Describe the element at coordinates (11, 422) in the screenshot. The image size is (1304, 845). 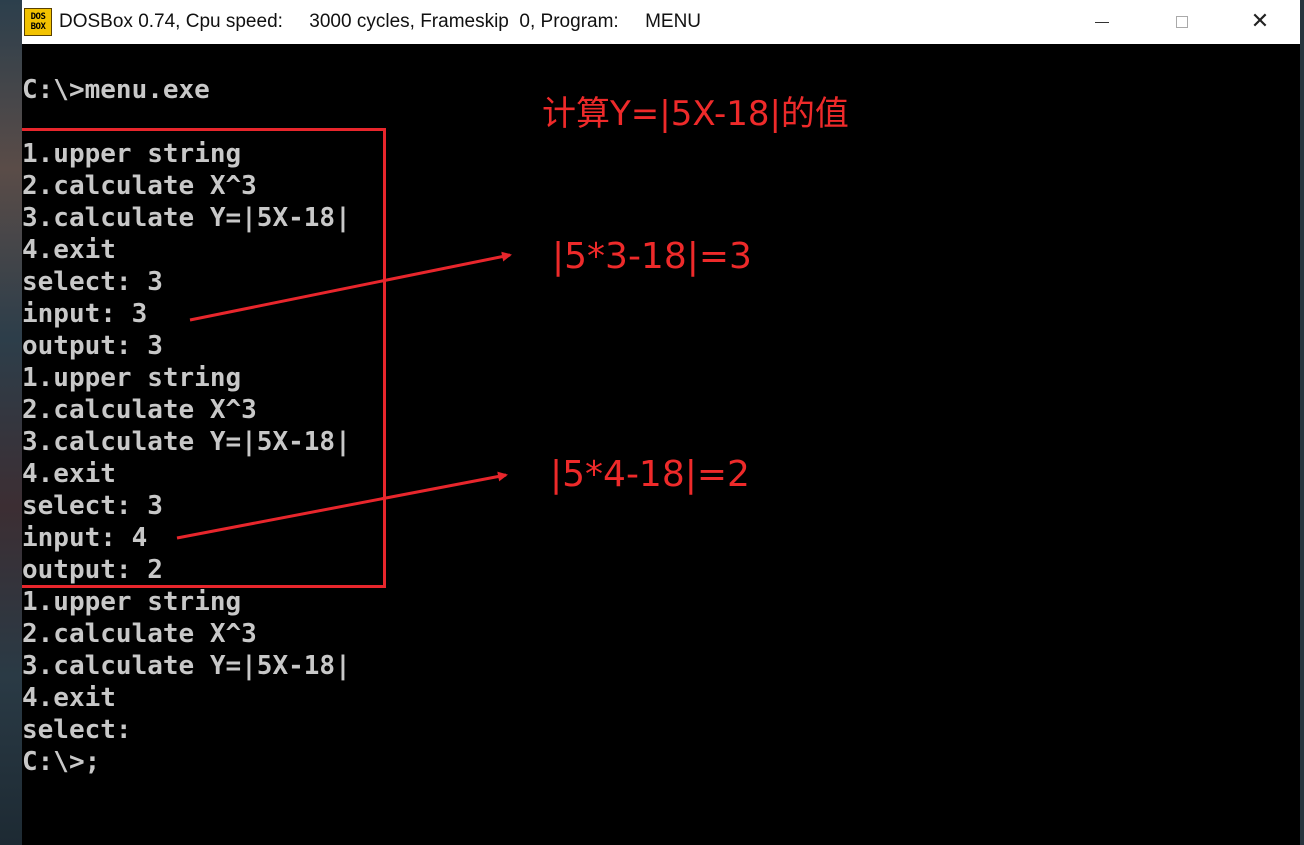
I see `desktop-wallpaper` at that location.